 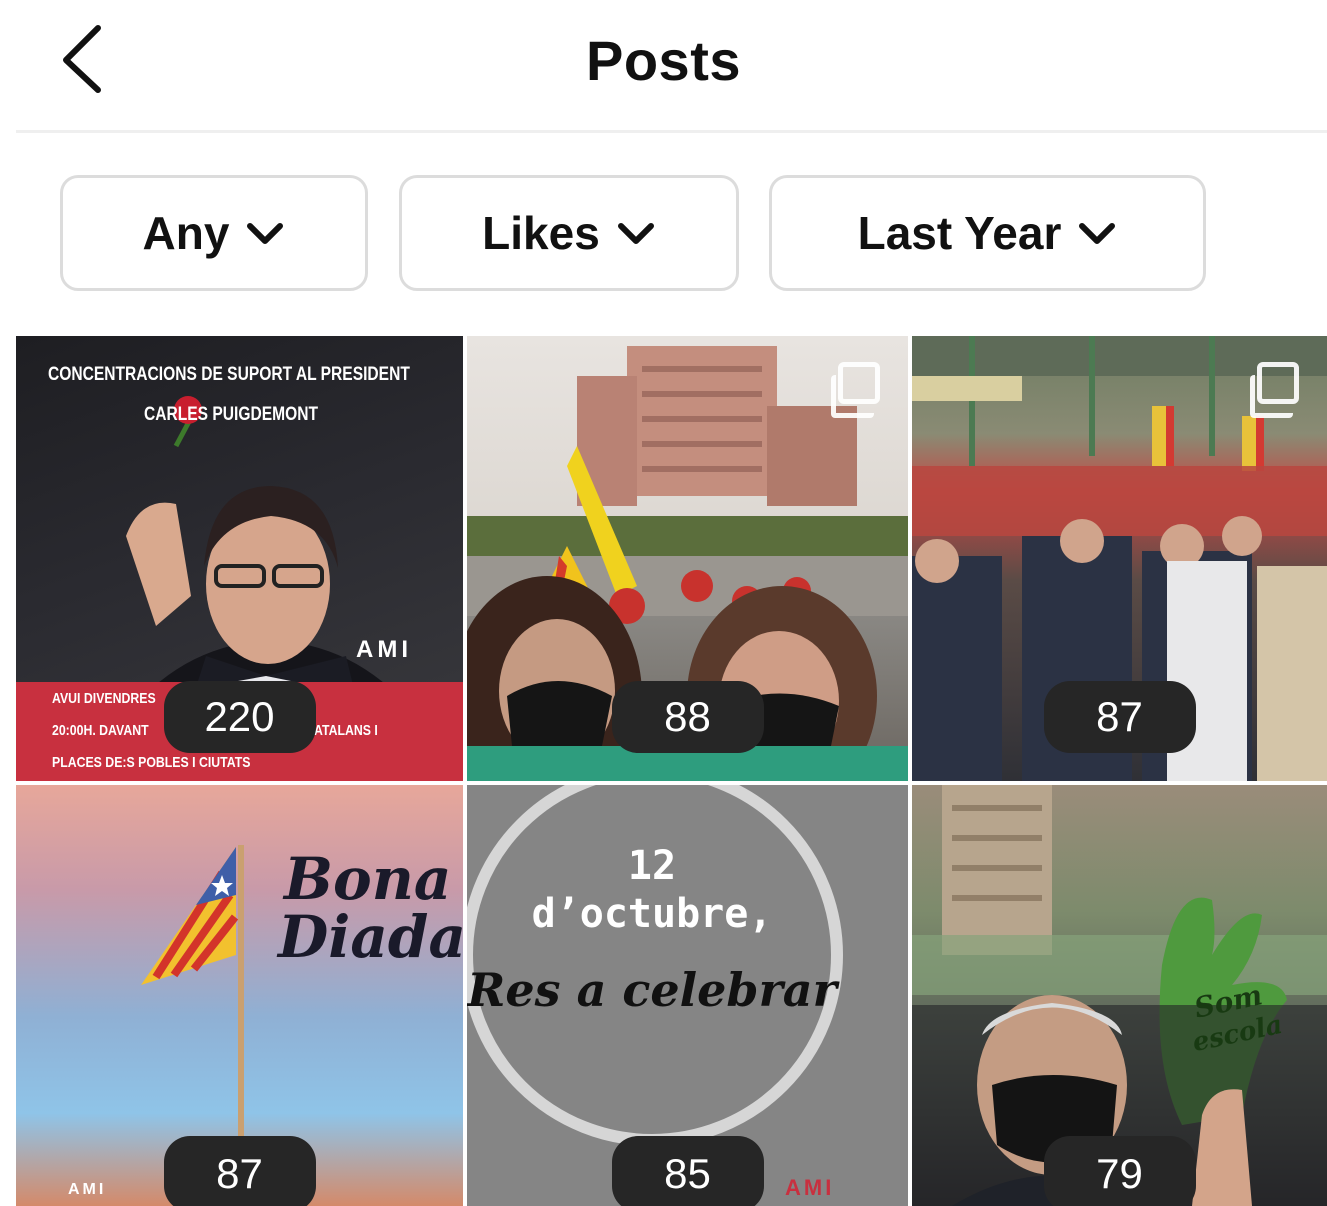 I want to click on like-count-badge: 85, so click(x=687, y=1171).